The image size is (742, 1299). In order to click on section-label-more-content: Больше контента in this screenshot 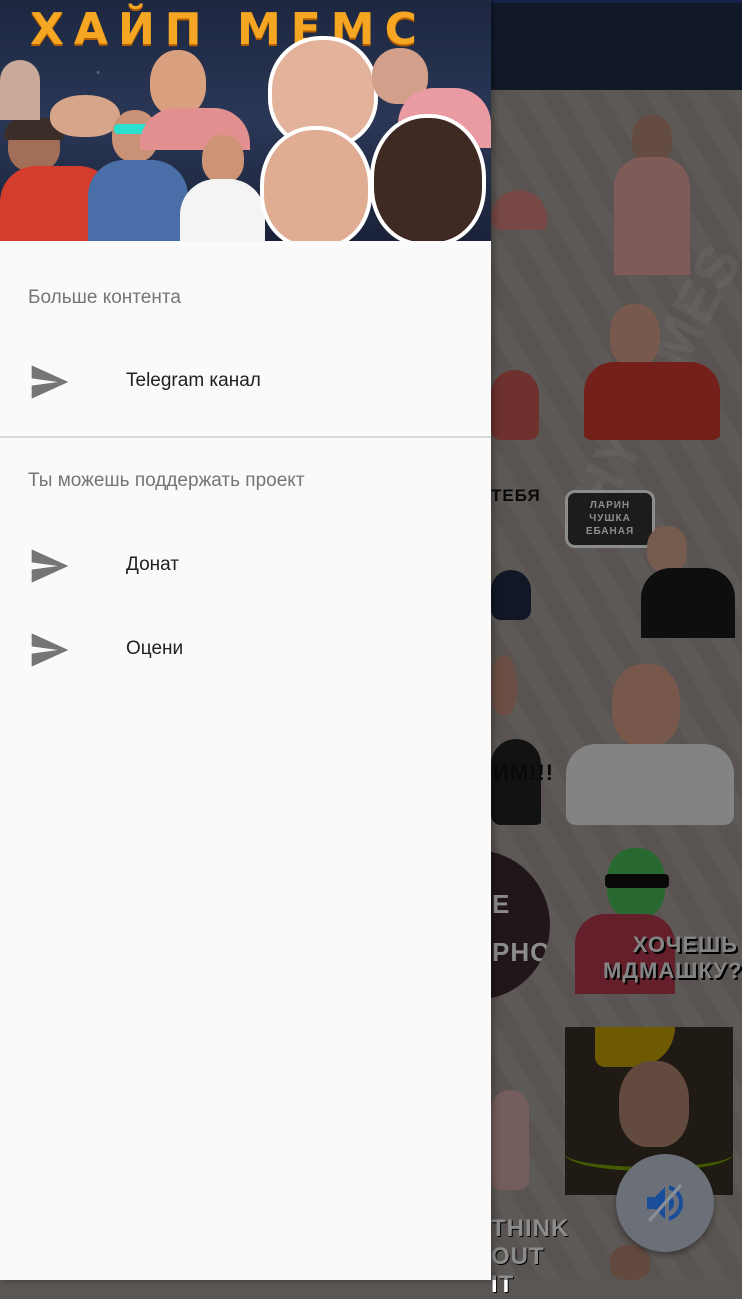, I will do `click(104, 297)`.